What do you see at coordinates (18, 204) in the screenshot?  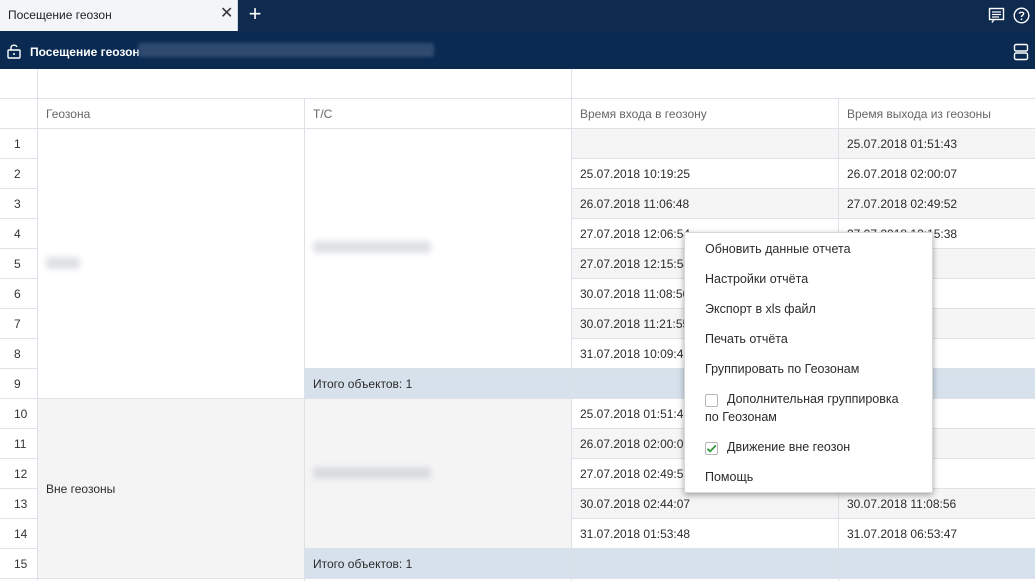 I see `row-number: 3` at bounding box center [18, 204].